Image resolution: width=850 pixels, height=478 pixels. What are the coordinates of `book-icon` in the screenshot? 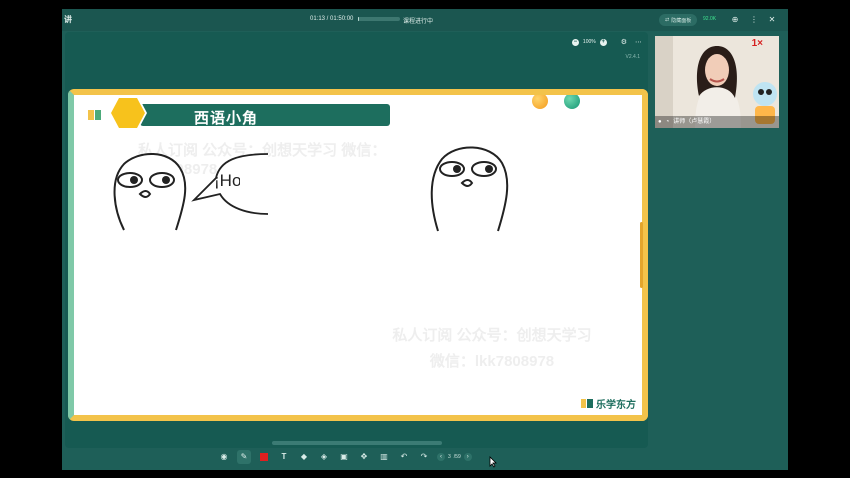 It's located at (94, 115).